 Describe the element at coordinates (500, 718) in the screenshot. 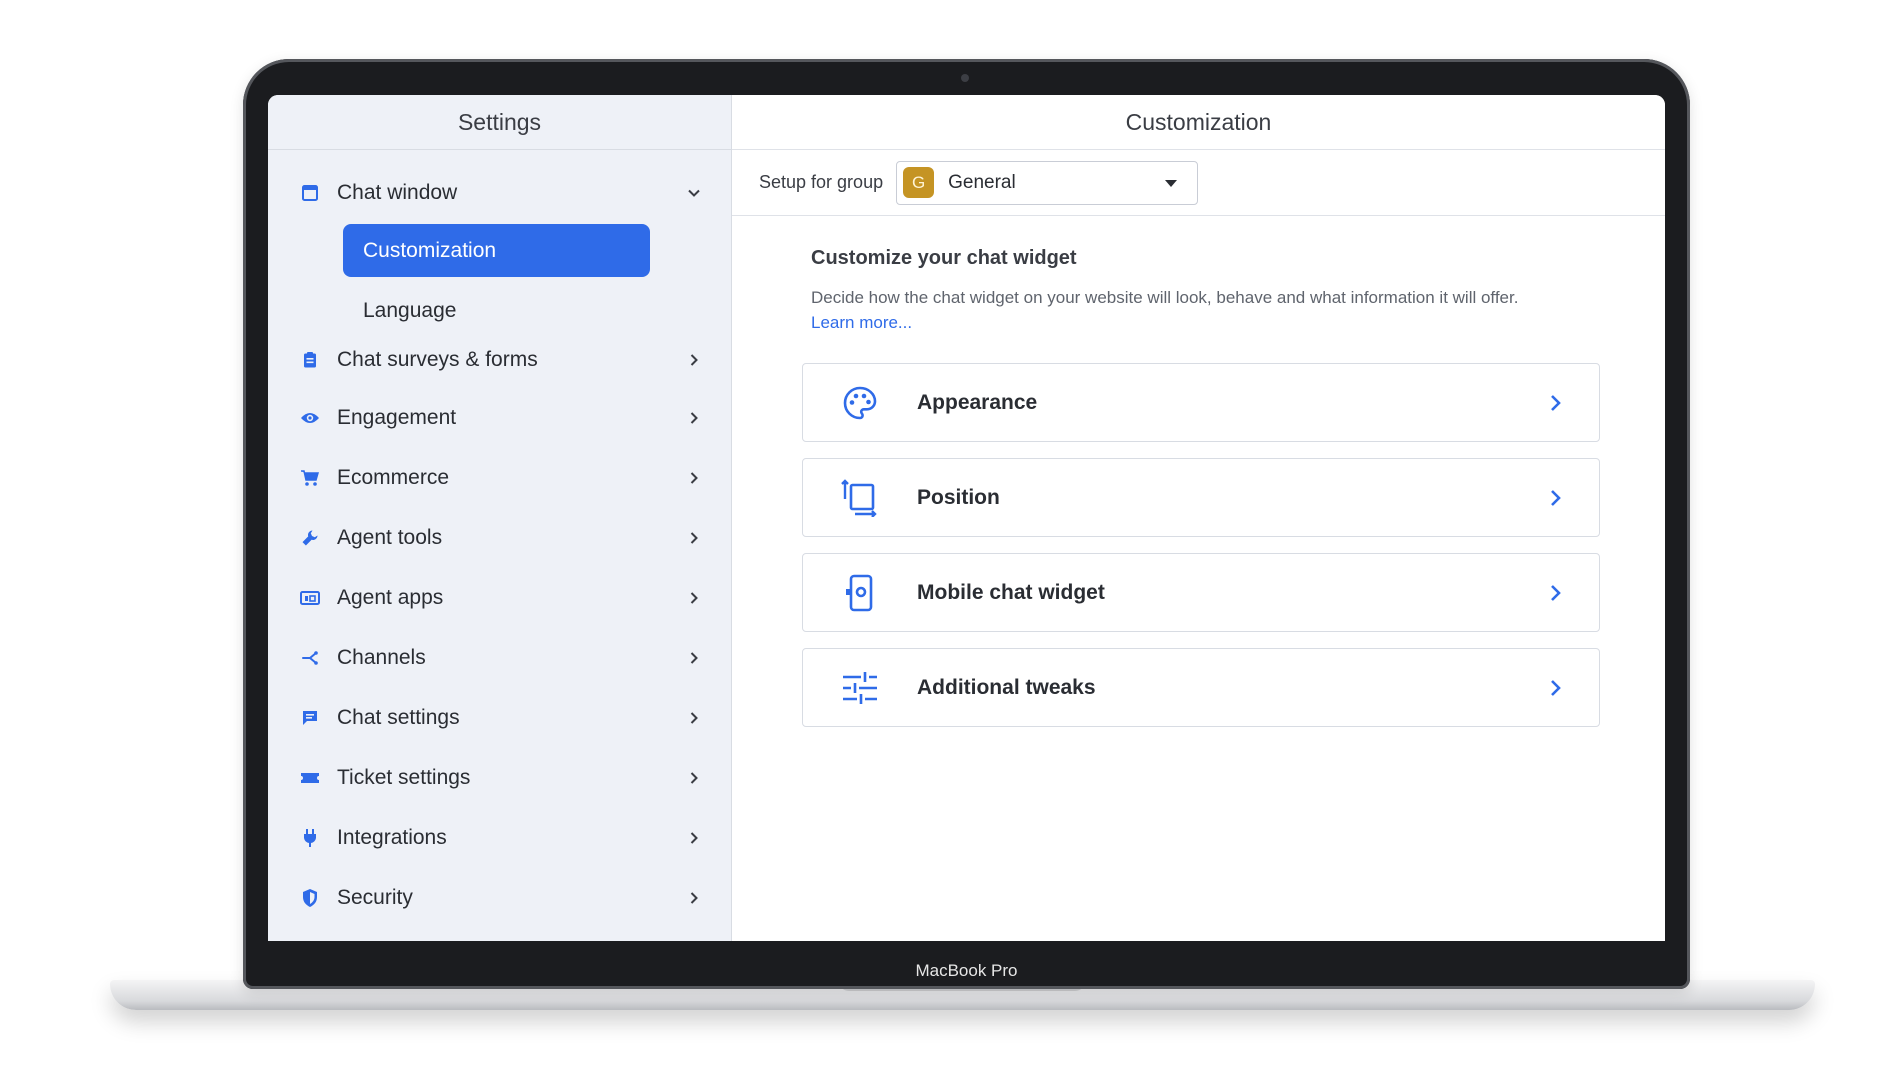

I see `sidebar-item-chat-settings: Chat settings` at that location.